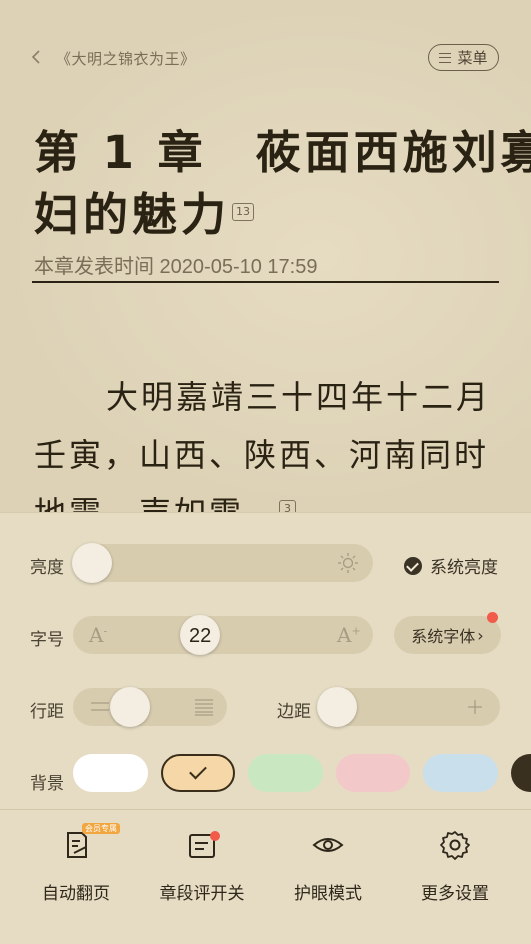 This screenshot has width=531, height=944. Describe the element at coordinates (443, 636) in the screenshot. I see `system-font-label: 系统字体` at that location.